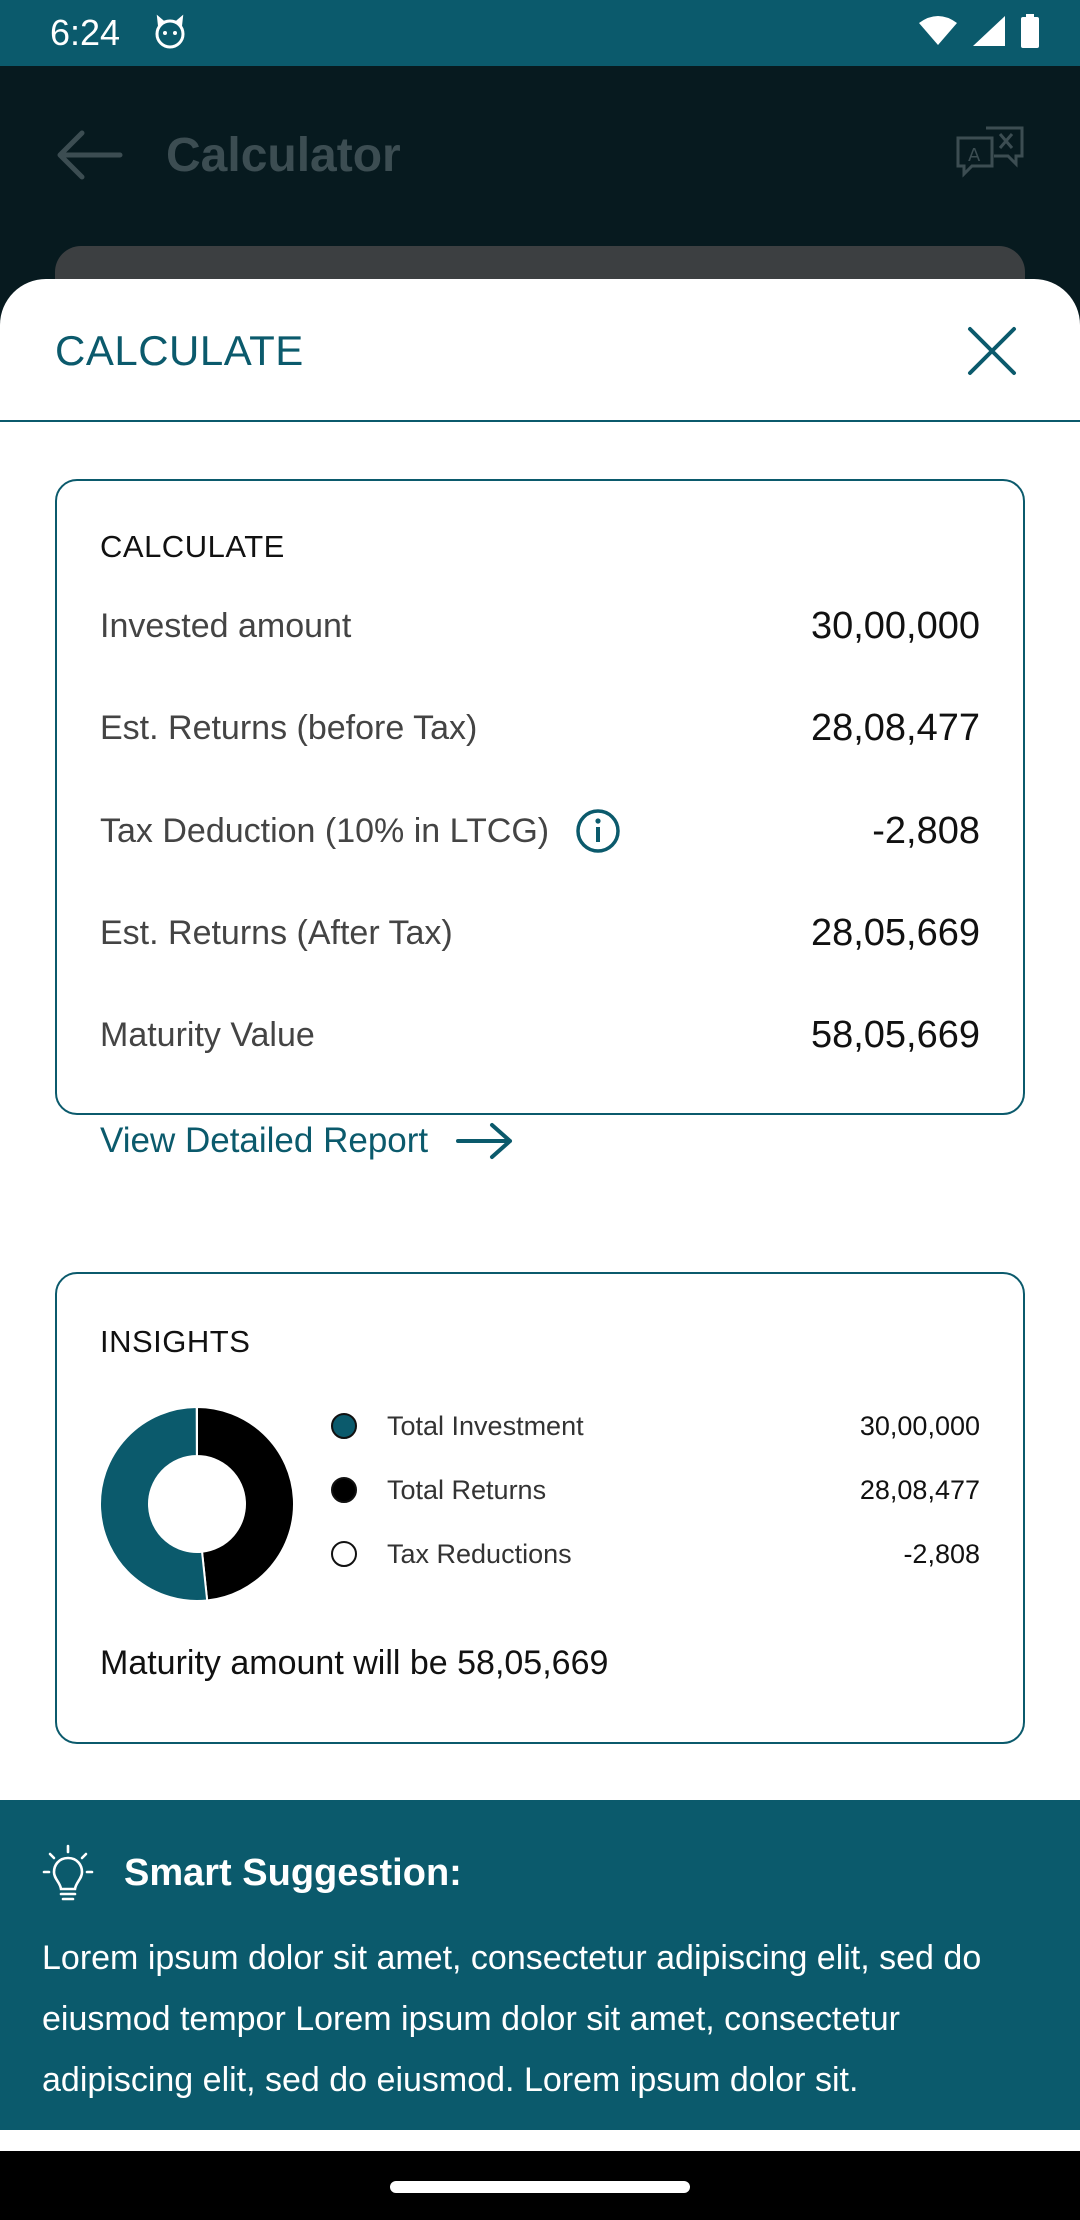 This screenshot has height=2220, width=1080. I want to click on legend-value: 28,08,477, so click(919, 1489).